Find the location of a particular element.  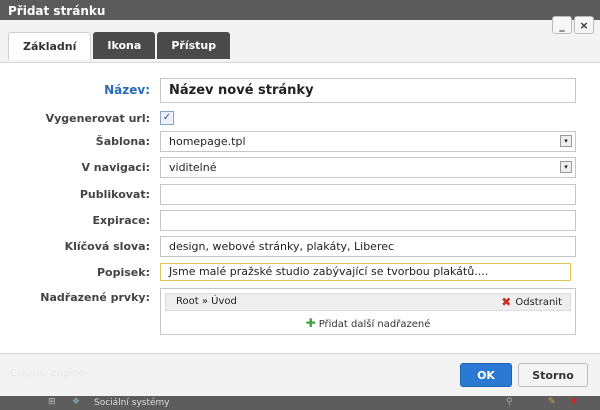

plus-icon: ✚ is located at coordinates (310, 323).